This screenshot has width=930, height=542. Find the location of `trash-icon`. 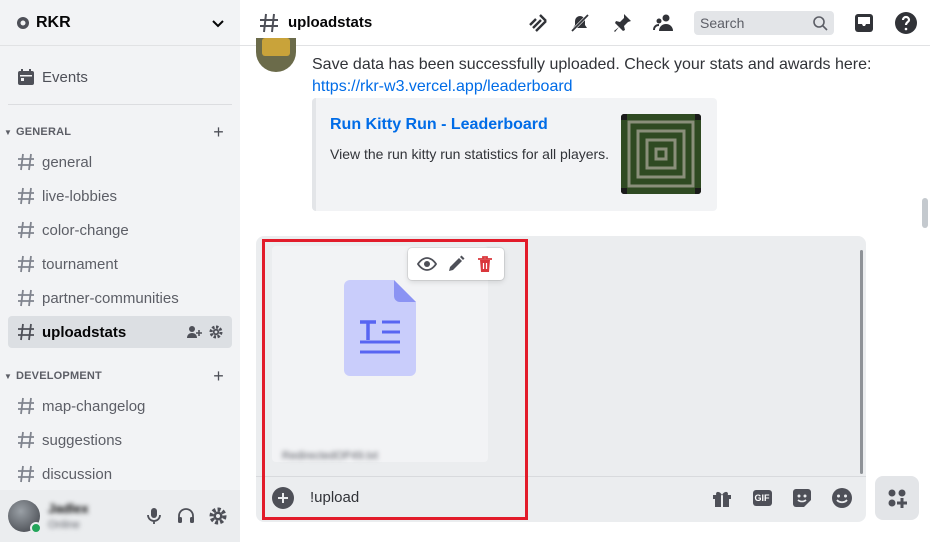

trash-icon is located at coordinates (485, 264).